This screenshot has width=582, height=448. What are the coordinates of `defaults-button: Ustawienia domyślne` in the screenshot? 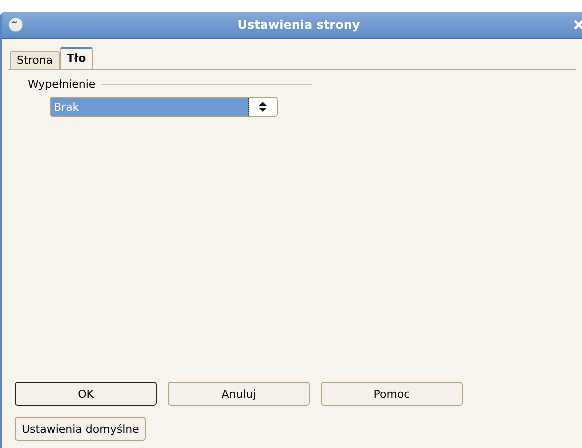 It's located at (80, 429).